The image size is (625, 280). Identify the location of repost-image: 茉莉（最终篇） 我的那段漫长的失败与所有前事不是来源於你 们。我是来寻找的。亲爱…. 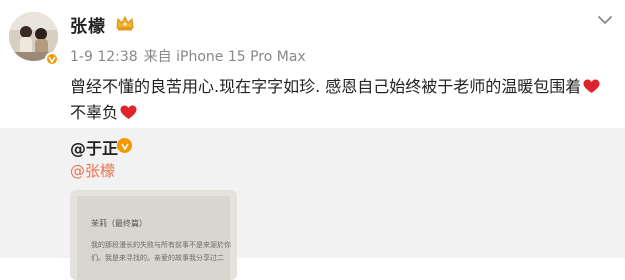
(153, 235).